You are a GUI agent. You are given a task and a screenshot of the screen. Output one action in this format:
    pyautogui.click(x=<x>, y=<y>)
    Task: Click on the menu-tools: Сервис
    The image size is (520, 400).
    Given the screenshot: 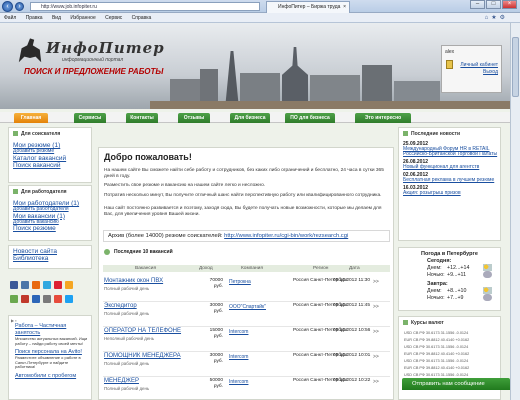 What is the action you would take?
    pyautogui.click(x=113, y=18)
    